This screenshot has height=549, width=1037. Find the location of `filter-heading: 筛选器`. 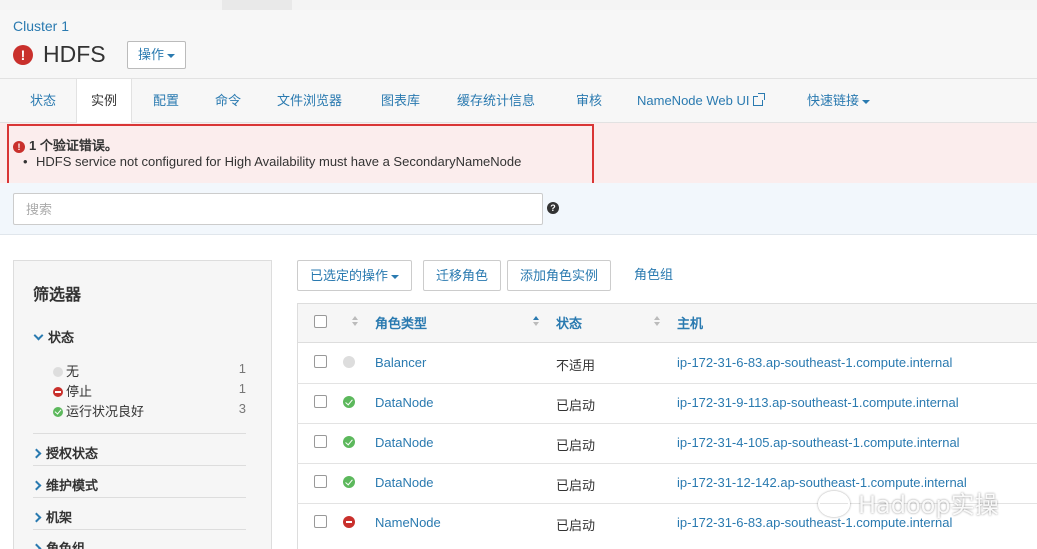

filter-heading: 筛选器 is located at coordinates (57, 295).